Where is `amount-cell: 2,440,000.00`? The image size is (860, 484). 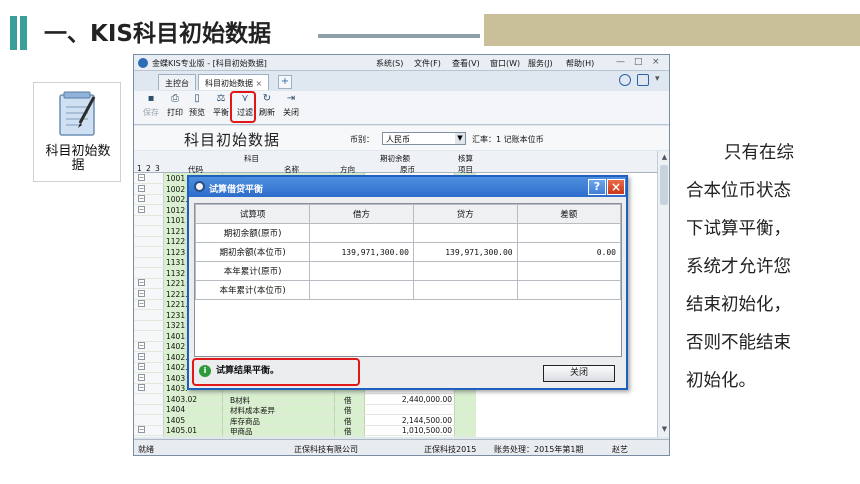
amount-cell: 2,440,000.00 is located at coordinates (426, 399).